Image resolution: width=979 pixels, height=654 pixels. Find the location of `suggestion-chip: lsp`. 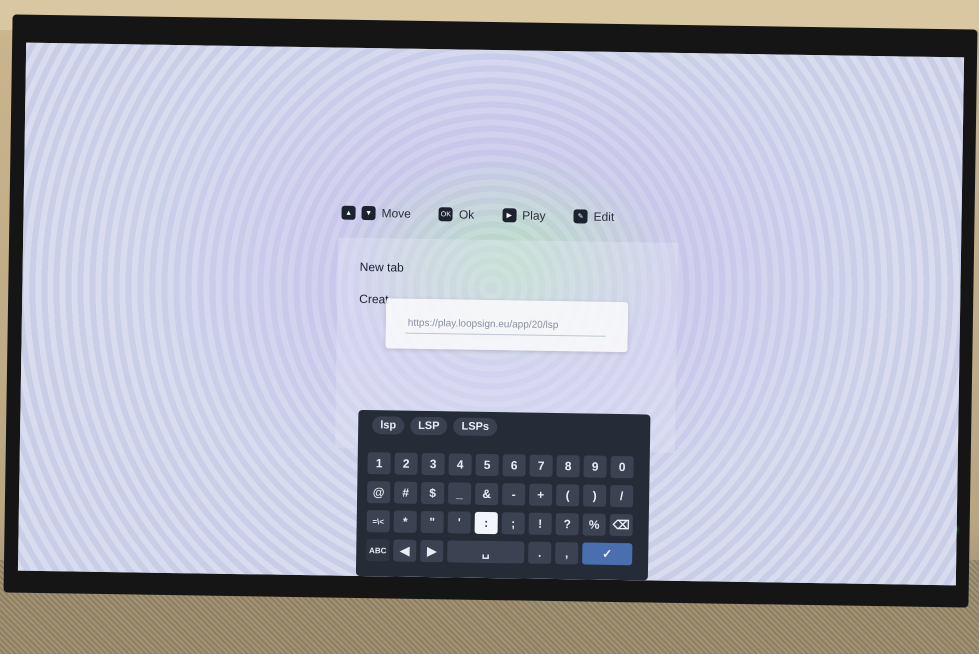

suggestion-chip: lsp is located at coordinates (388, 425).